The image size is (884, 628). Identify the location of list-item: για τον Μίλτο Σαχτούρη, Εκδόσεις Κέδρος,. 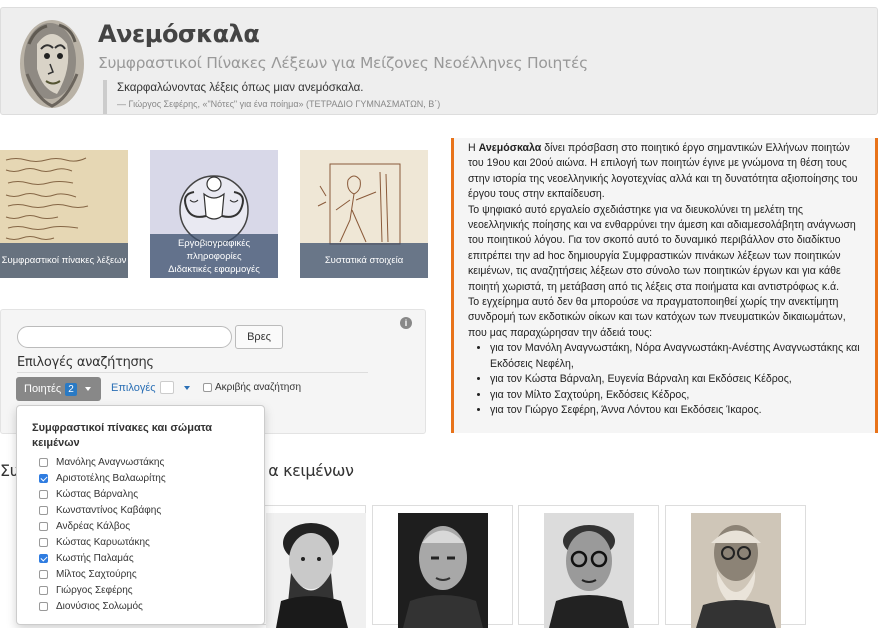
(675, 395).